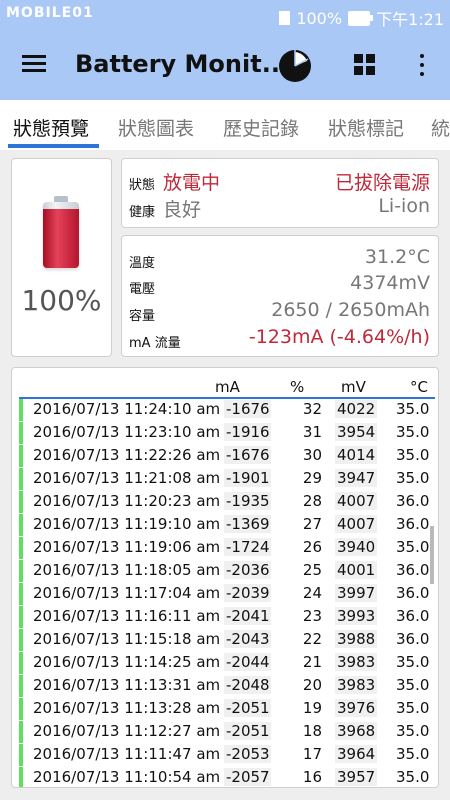  I want to click on tab-status-chart: 狀態圖表, so click(156, 127).